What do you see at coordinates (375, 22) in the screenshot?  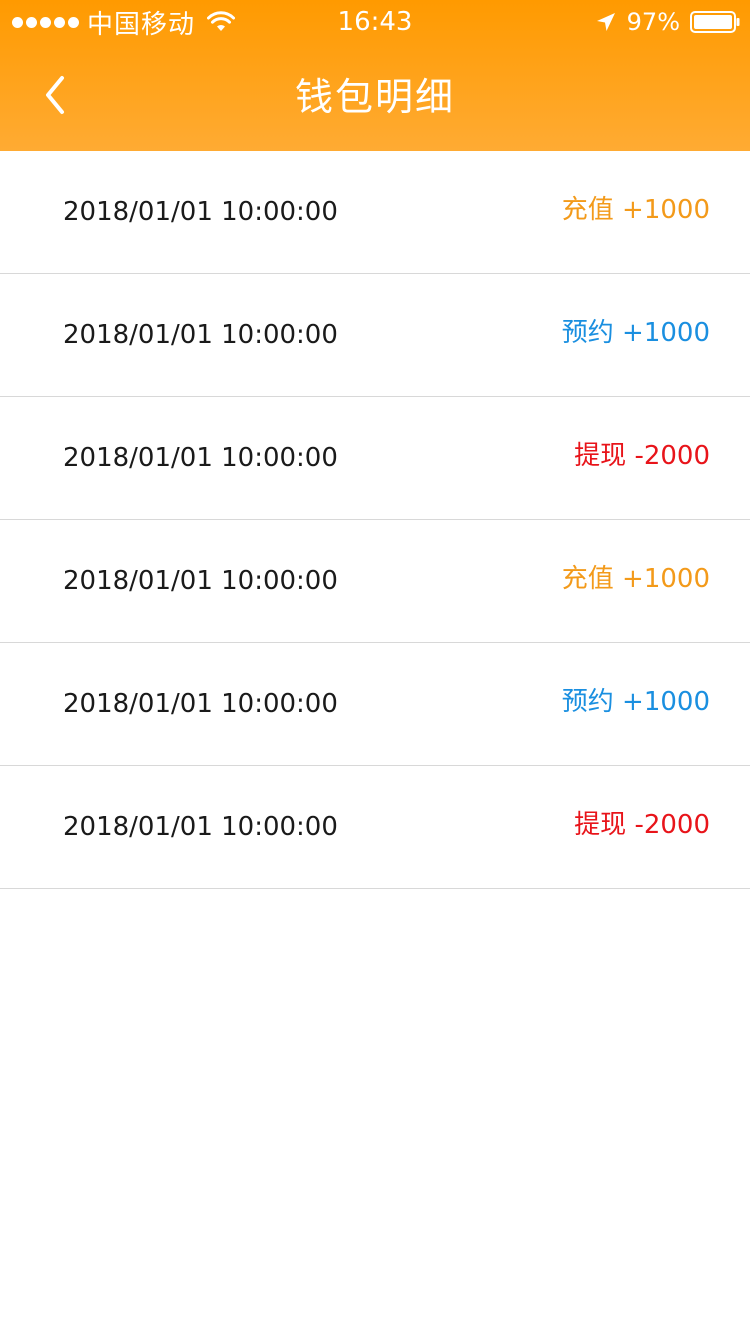 I see `status-bar: 中国移动 16:43 97%` at bounding box center [375, 22].